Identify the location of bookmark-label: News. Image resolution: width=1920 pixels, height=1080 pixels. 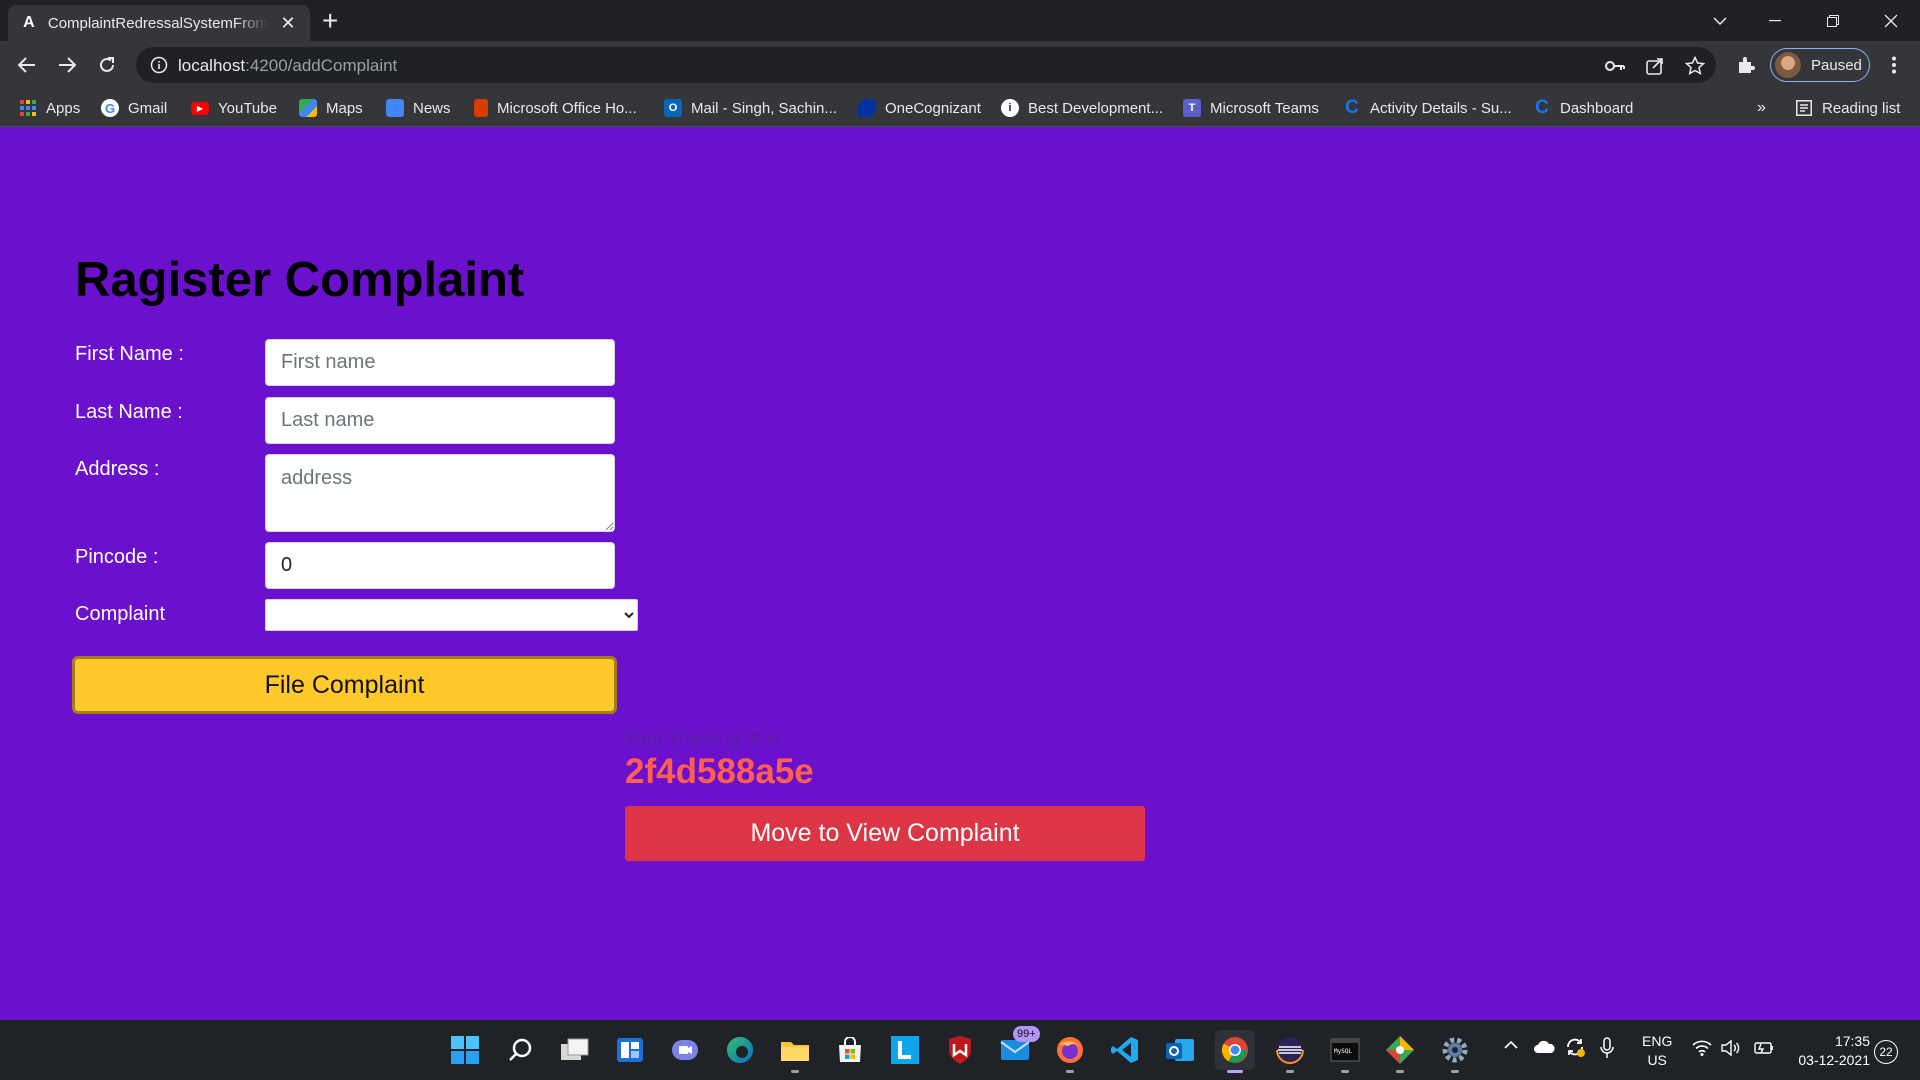
(432, 108).